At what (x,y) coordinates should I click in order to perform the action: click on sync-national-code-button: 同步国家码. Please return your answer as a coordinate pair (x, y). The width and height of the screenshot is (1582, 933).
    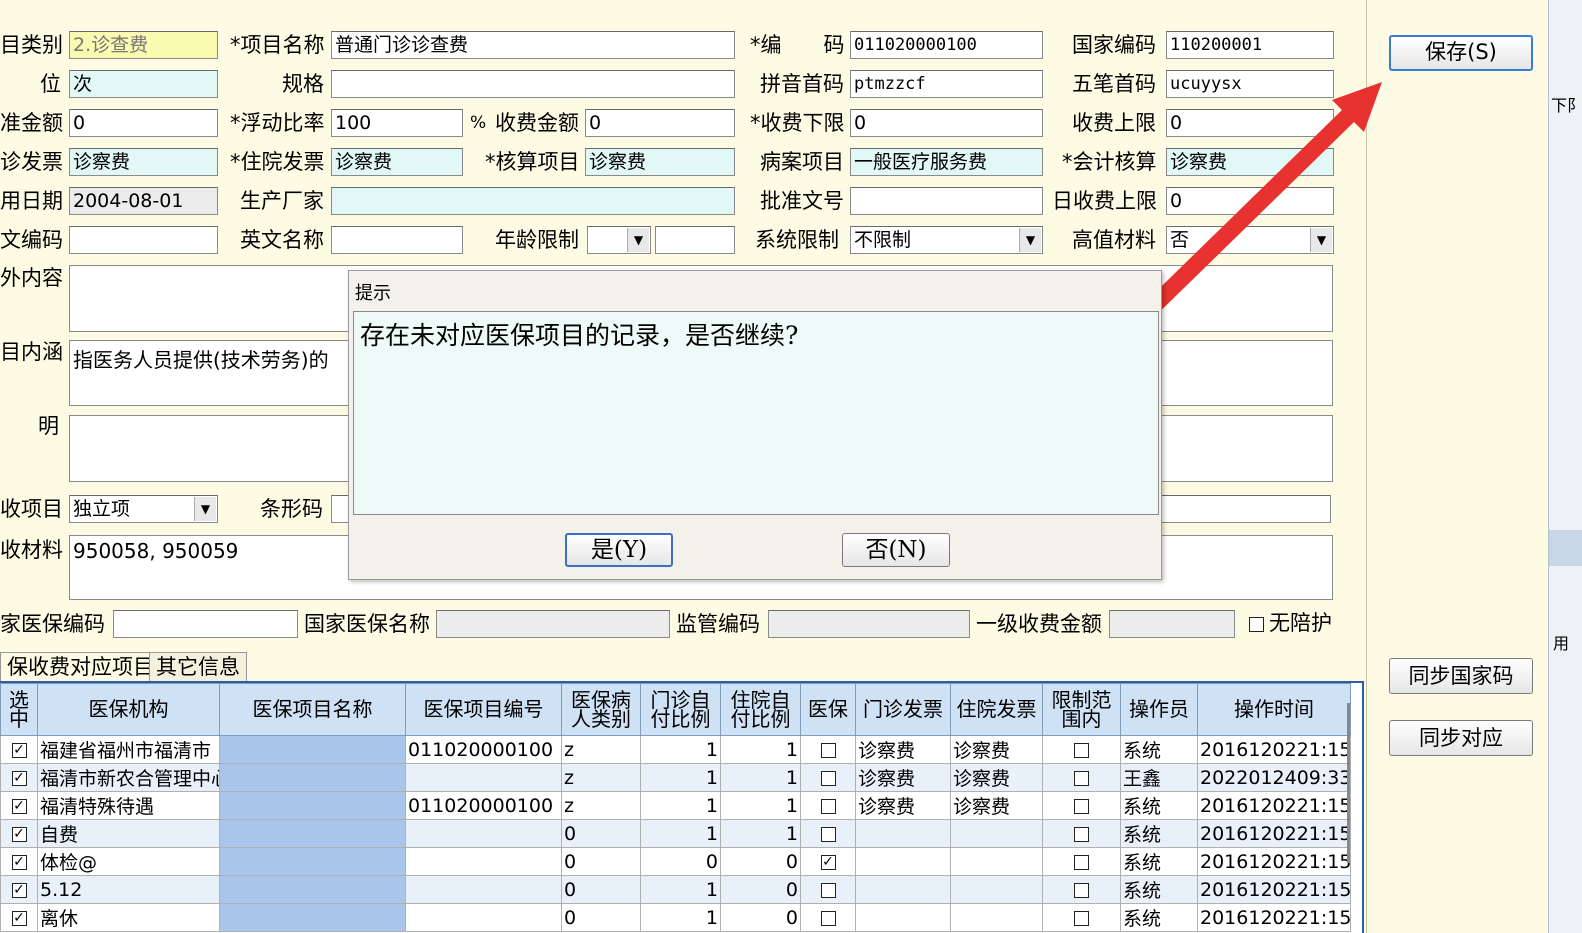
    Looking at the image, I should click on (1461, 676).